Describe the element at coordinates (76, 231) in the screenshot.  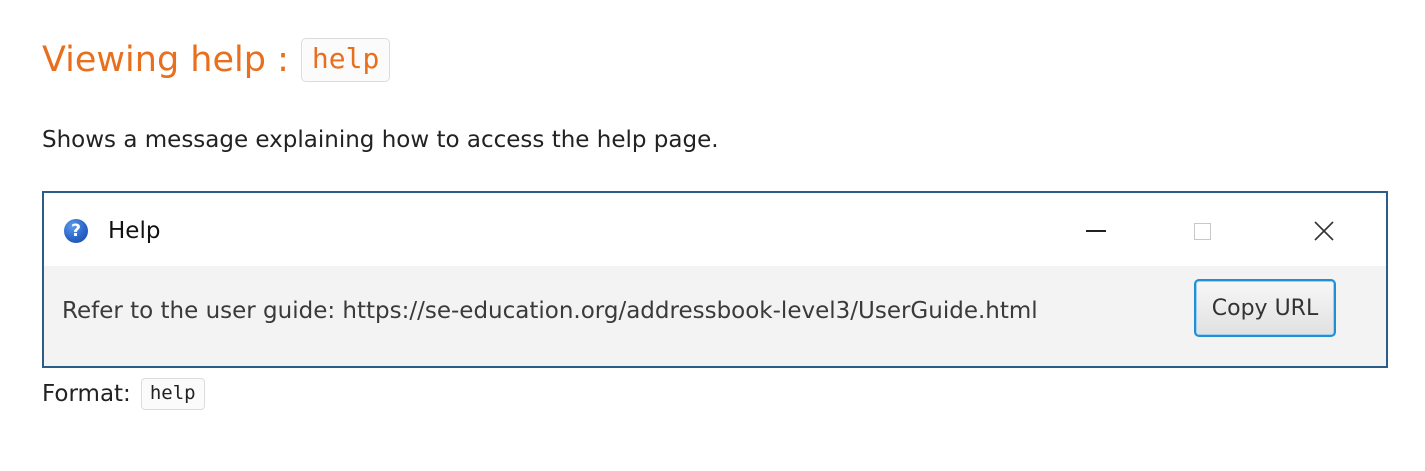
I see `help-question-icon: ?` at that location.